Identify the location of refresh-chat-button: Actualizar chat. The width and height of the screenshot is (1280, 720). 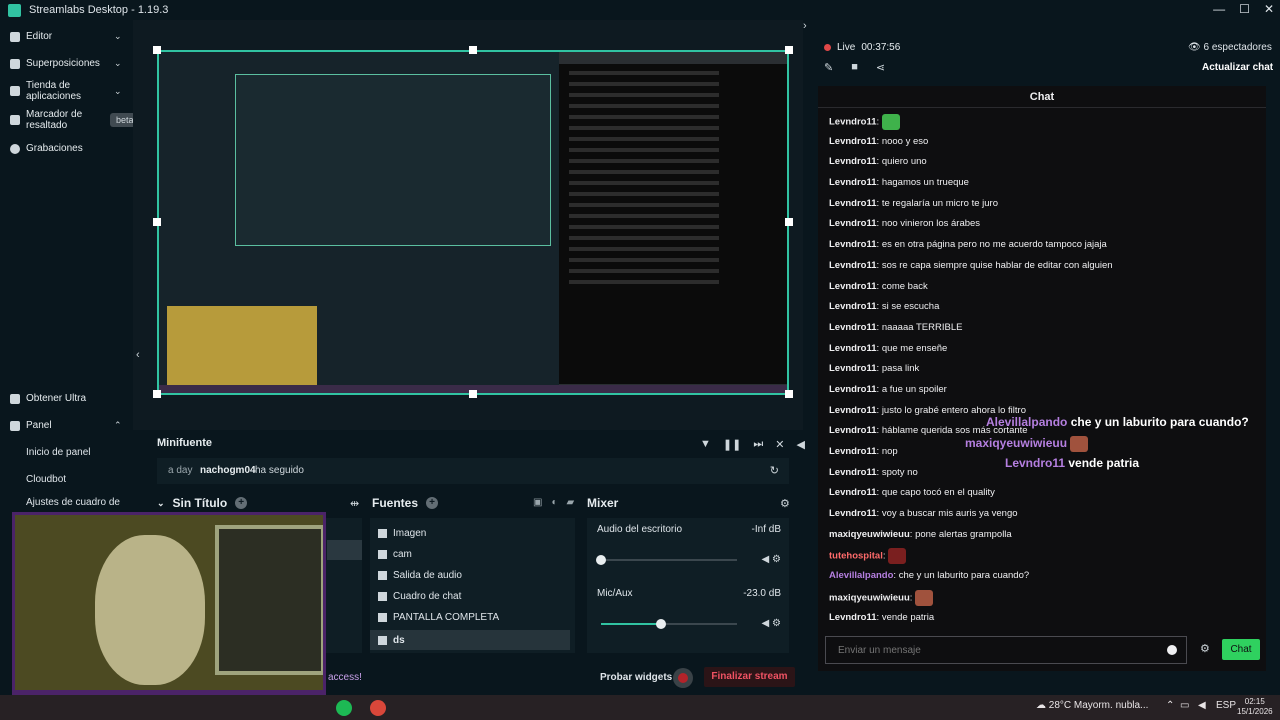
(1237, 67).